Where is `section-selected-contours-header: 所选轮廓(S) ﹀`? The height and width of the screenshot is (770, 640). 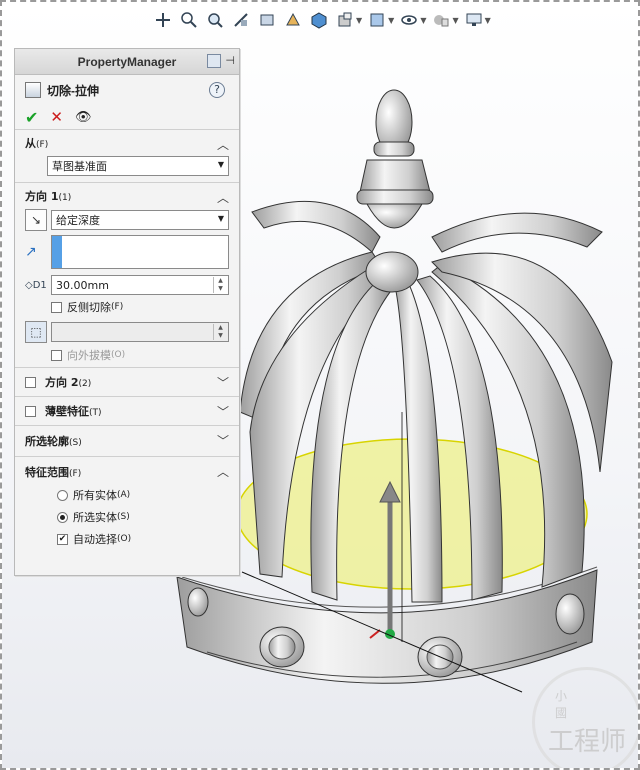 section-selected-contours-header: 所选轮廓(S) ﹀ is located at coordinates (127, 441).